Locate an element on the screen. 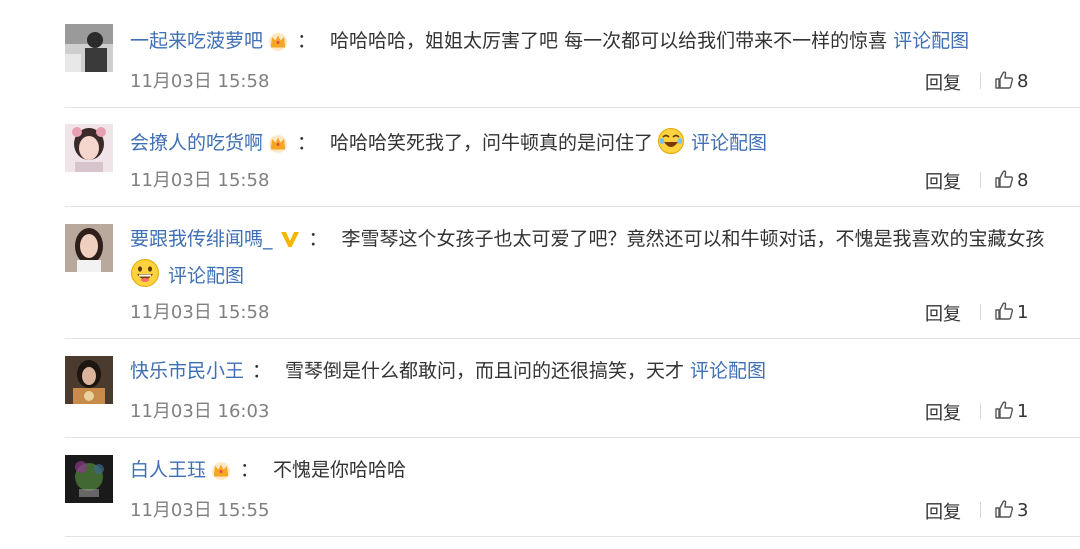  comment-text: 雪琴倒是什么都敢问，而且问的还很搞笑，天才 is located at coordinates (485, 371).